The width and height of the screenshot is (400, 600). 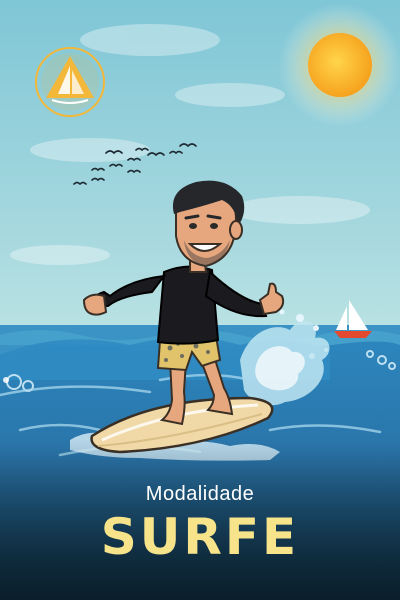 I want to click on sport-title: SURFE, so click(x=200, y=537).